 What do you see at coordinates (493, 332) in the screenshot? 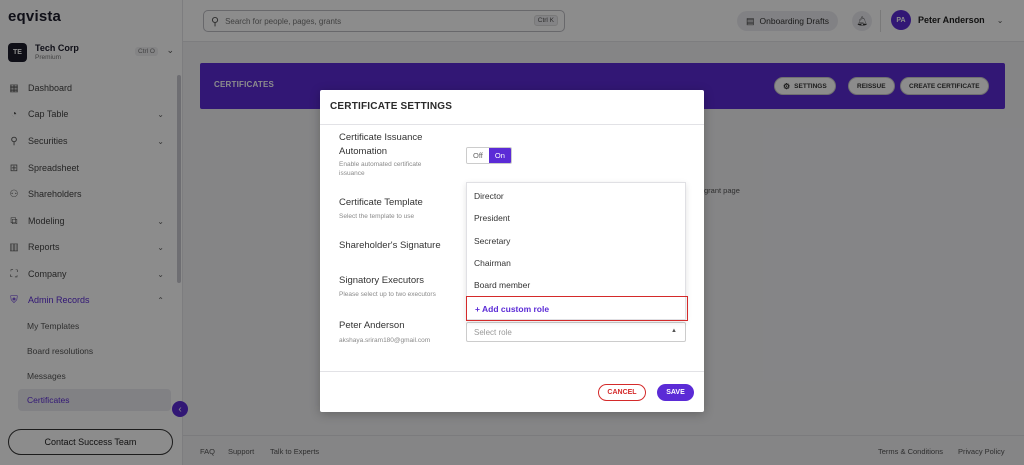
I see `role-select-placeholder: Select role` at bounding box center [493, 332].